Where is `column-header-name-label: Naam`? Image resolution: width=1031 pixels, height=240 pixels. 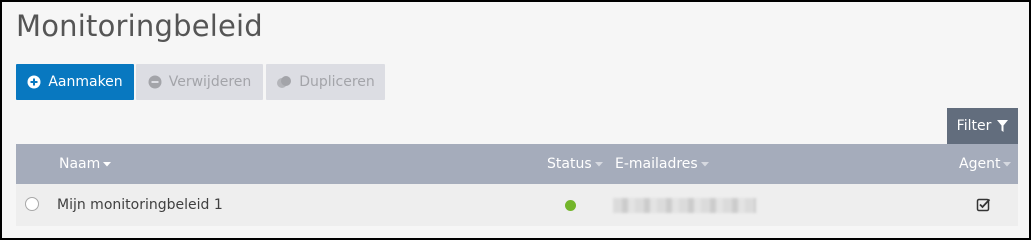
column-header-name-label: Naam is located at coordinates (80, 164).